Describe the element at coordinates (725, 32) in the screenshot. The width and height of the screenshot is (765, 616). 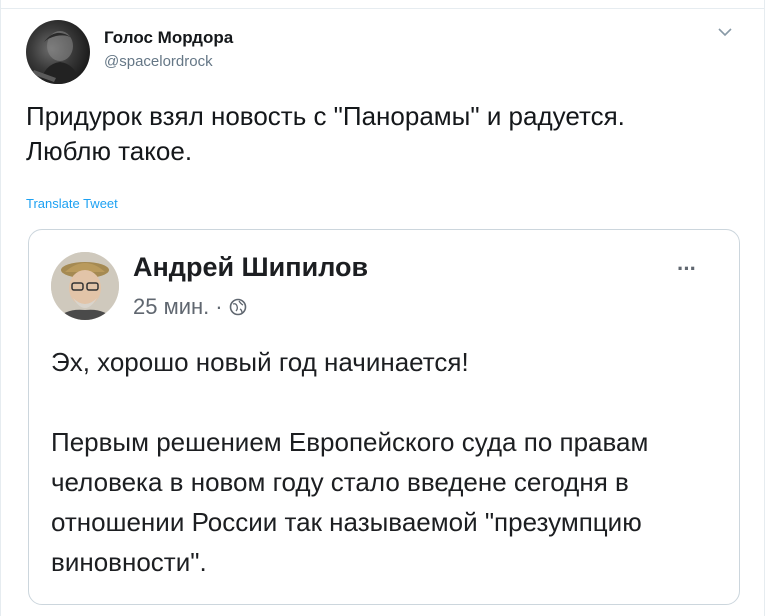
I see `chevron-down-icon` at that location.